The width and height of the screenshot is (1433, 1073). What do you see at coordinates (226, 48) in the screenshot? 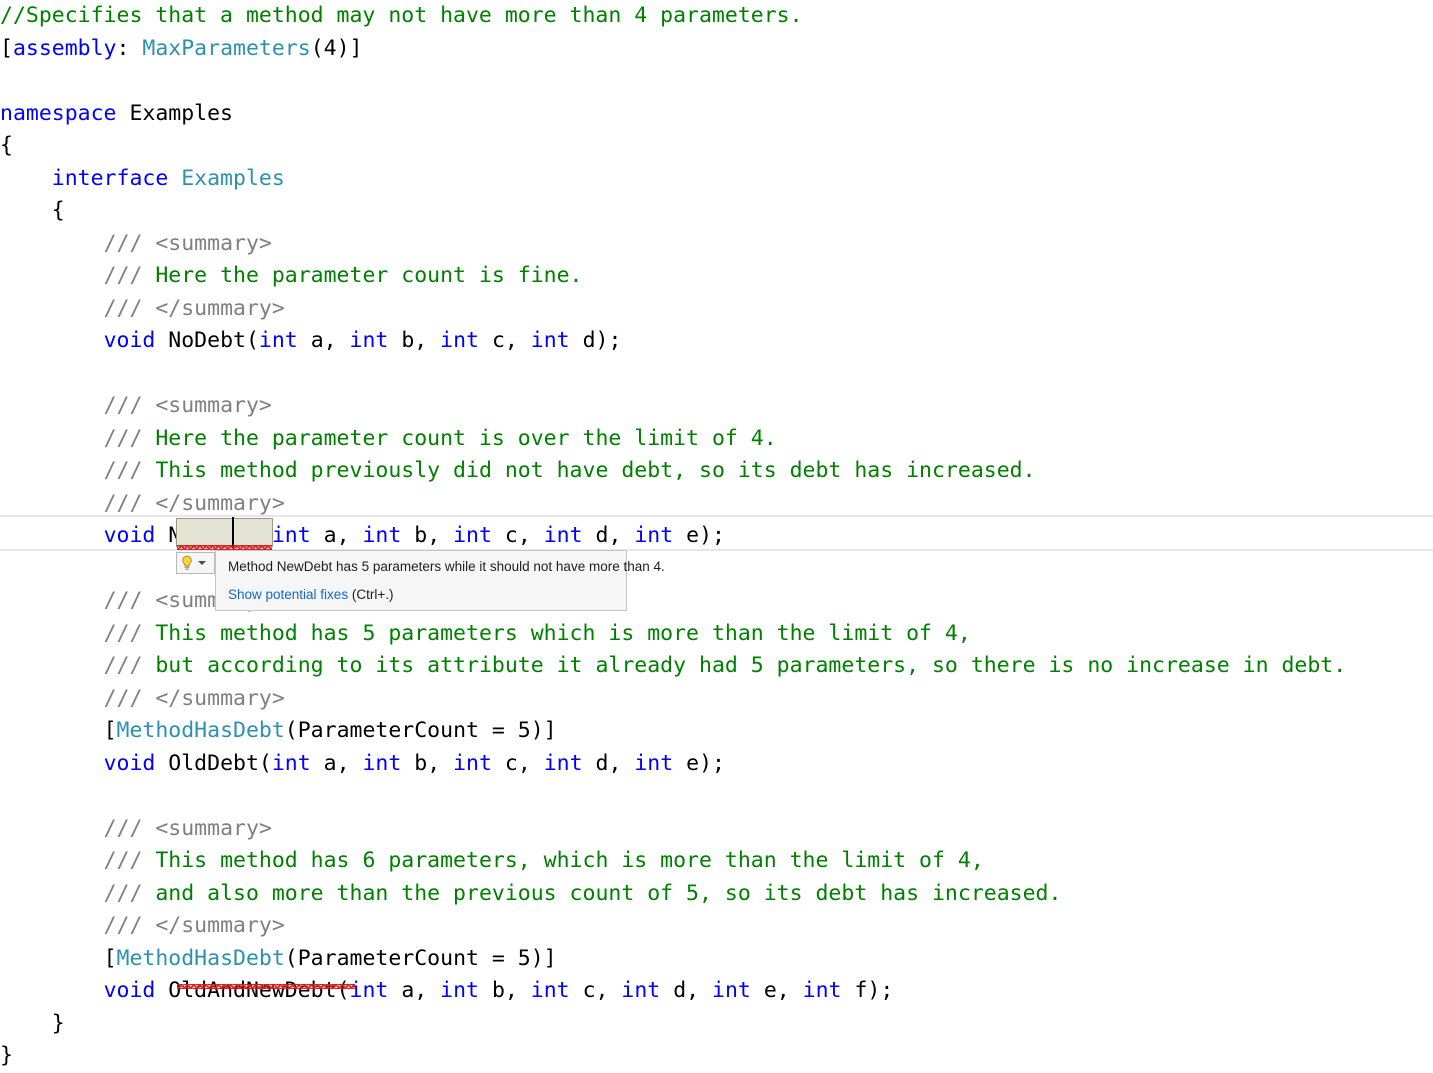
I see `attribute-maxparameters: MaxParameters` at bounding box center [226, 48].